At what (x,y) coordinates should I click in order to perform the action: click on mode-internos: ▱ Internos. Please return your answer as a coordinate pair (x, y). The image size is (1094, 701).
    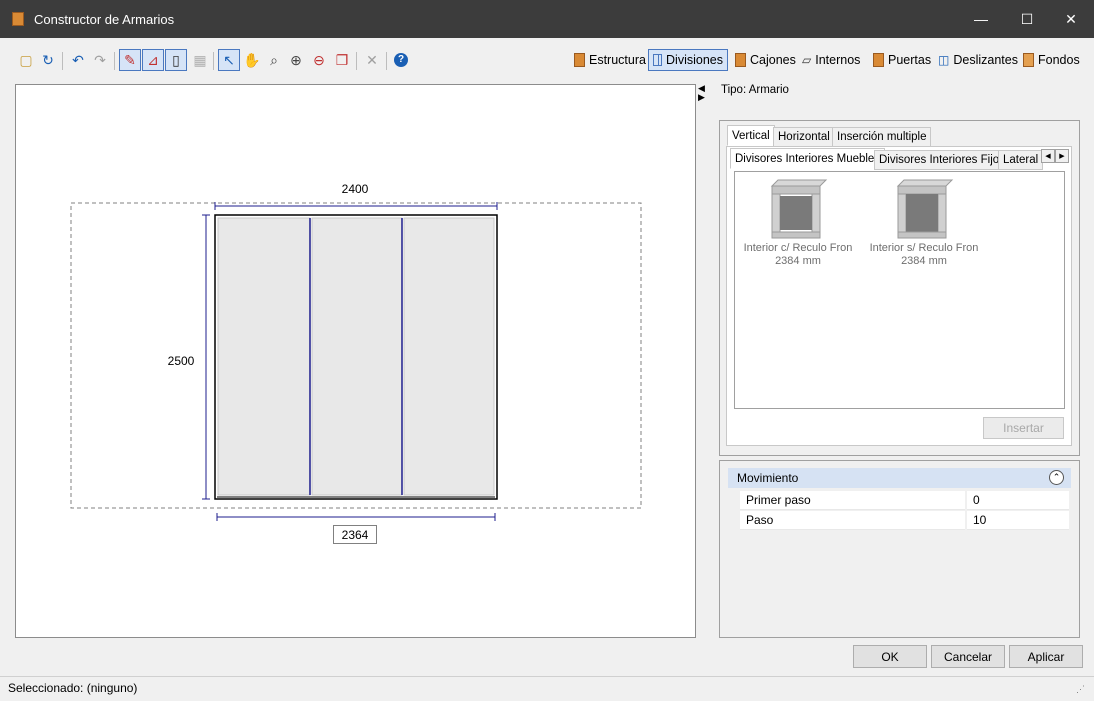
    Looking at the image, I should click on (831, 60).